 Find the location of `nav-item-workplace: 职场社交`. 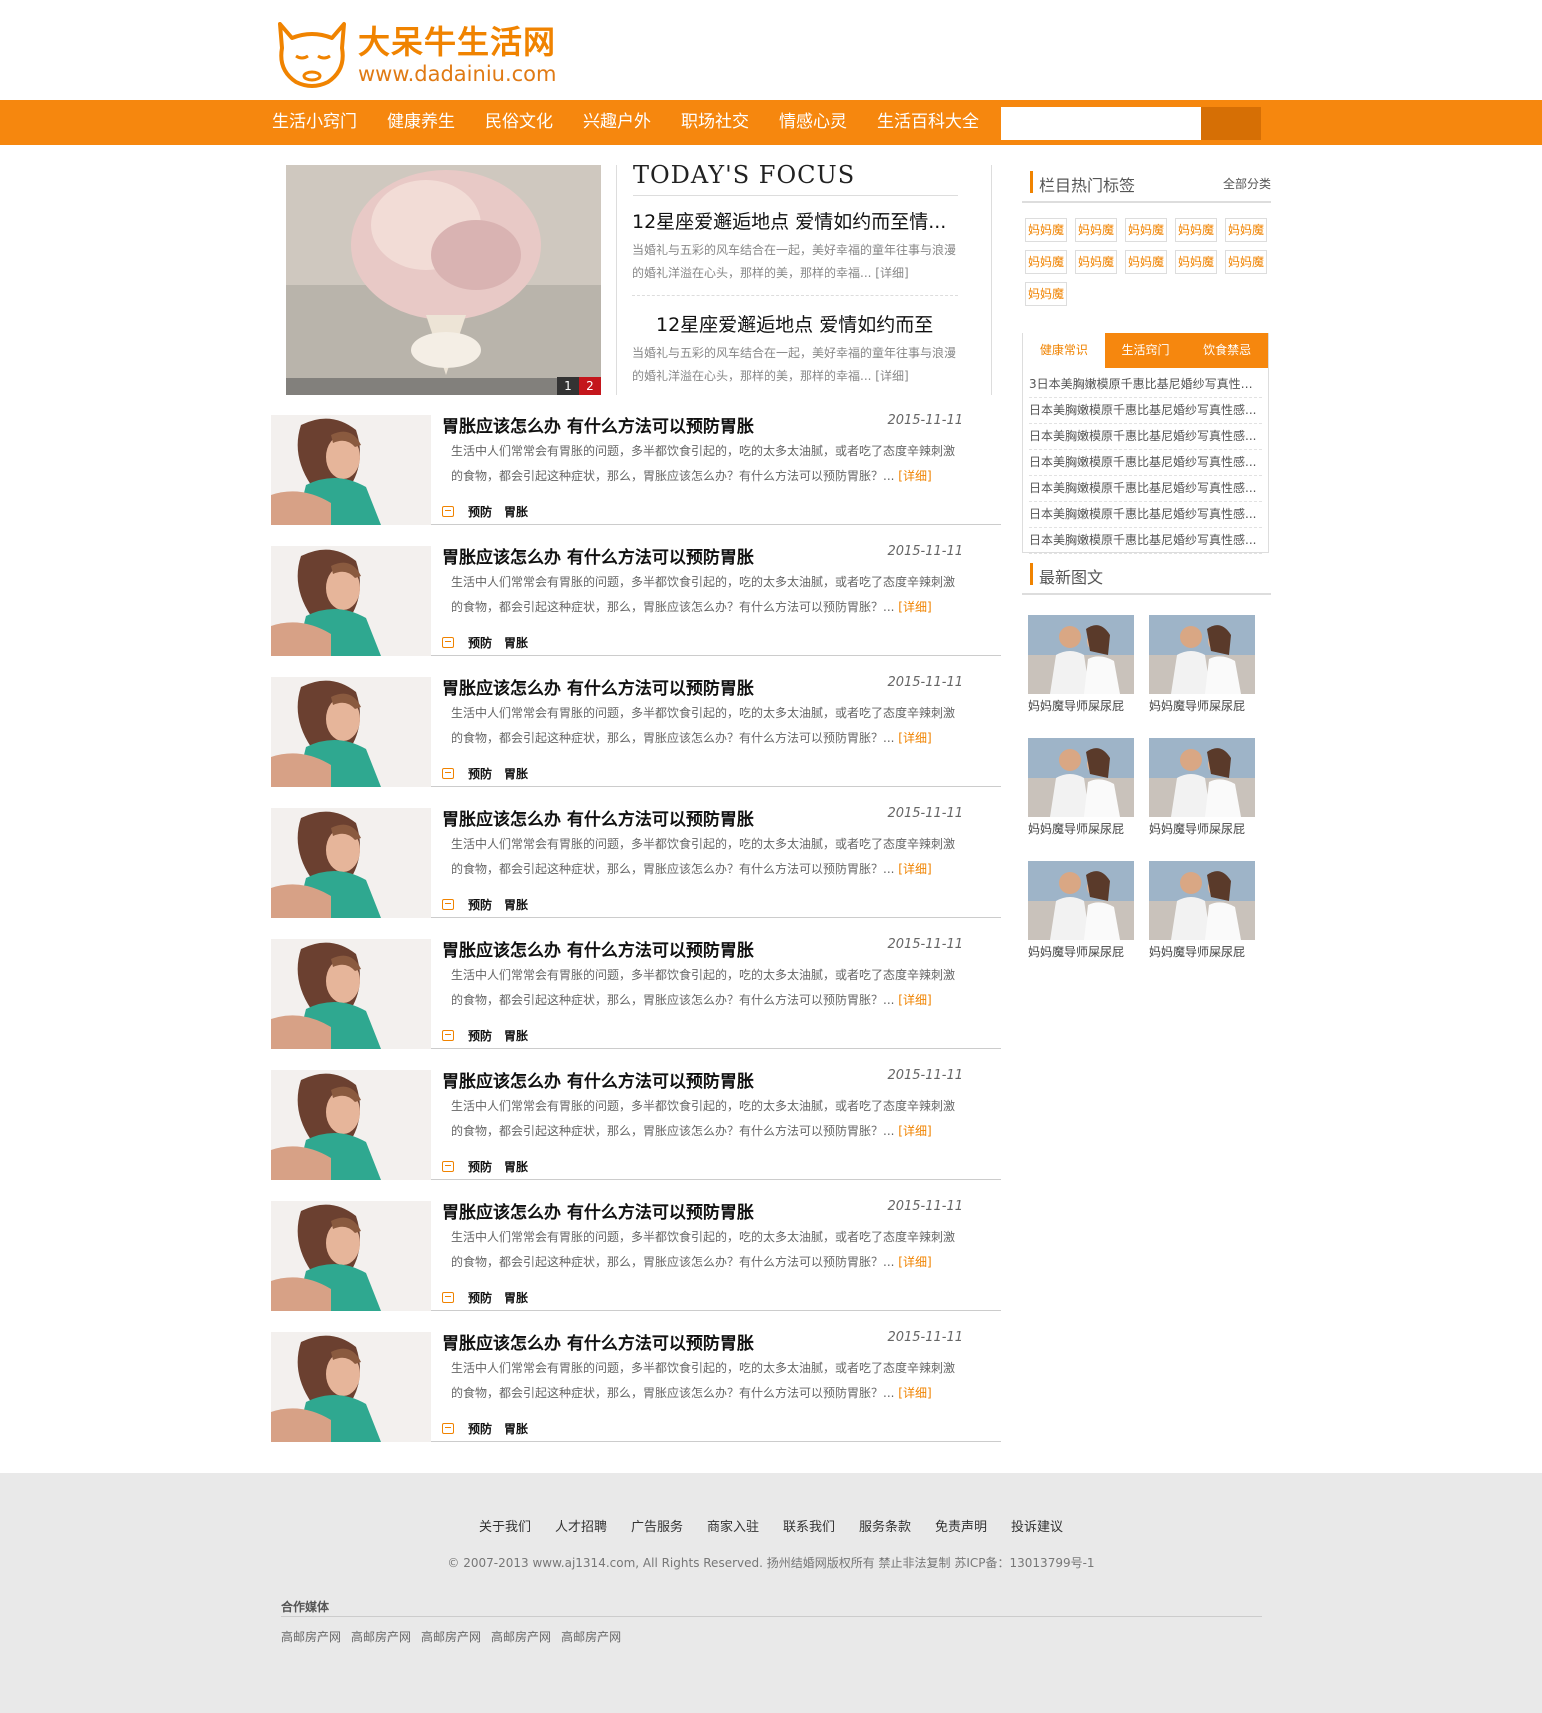

nav-item-workplace: 职场社交 is located at coordinates (715, 122).